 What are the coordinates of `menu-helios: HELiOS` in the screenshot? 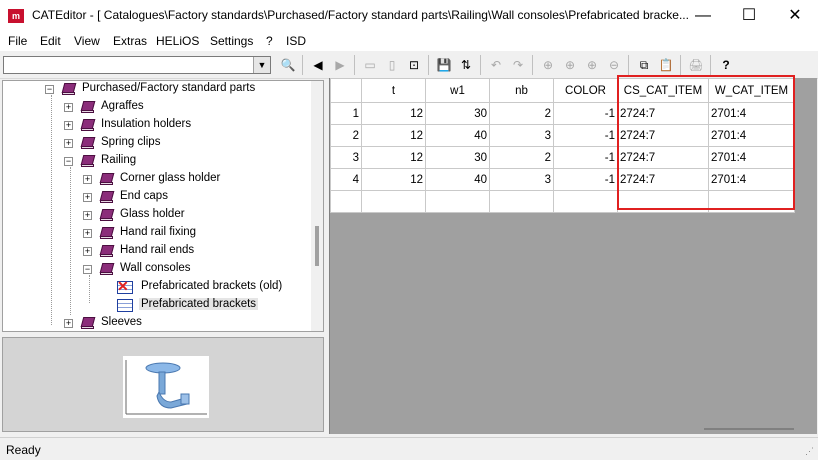 It's located at (177, 41).